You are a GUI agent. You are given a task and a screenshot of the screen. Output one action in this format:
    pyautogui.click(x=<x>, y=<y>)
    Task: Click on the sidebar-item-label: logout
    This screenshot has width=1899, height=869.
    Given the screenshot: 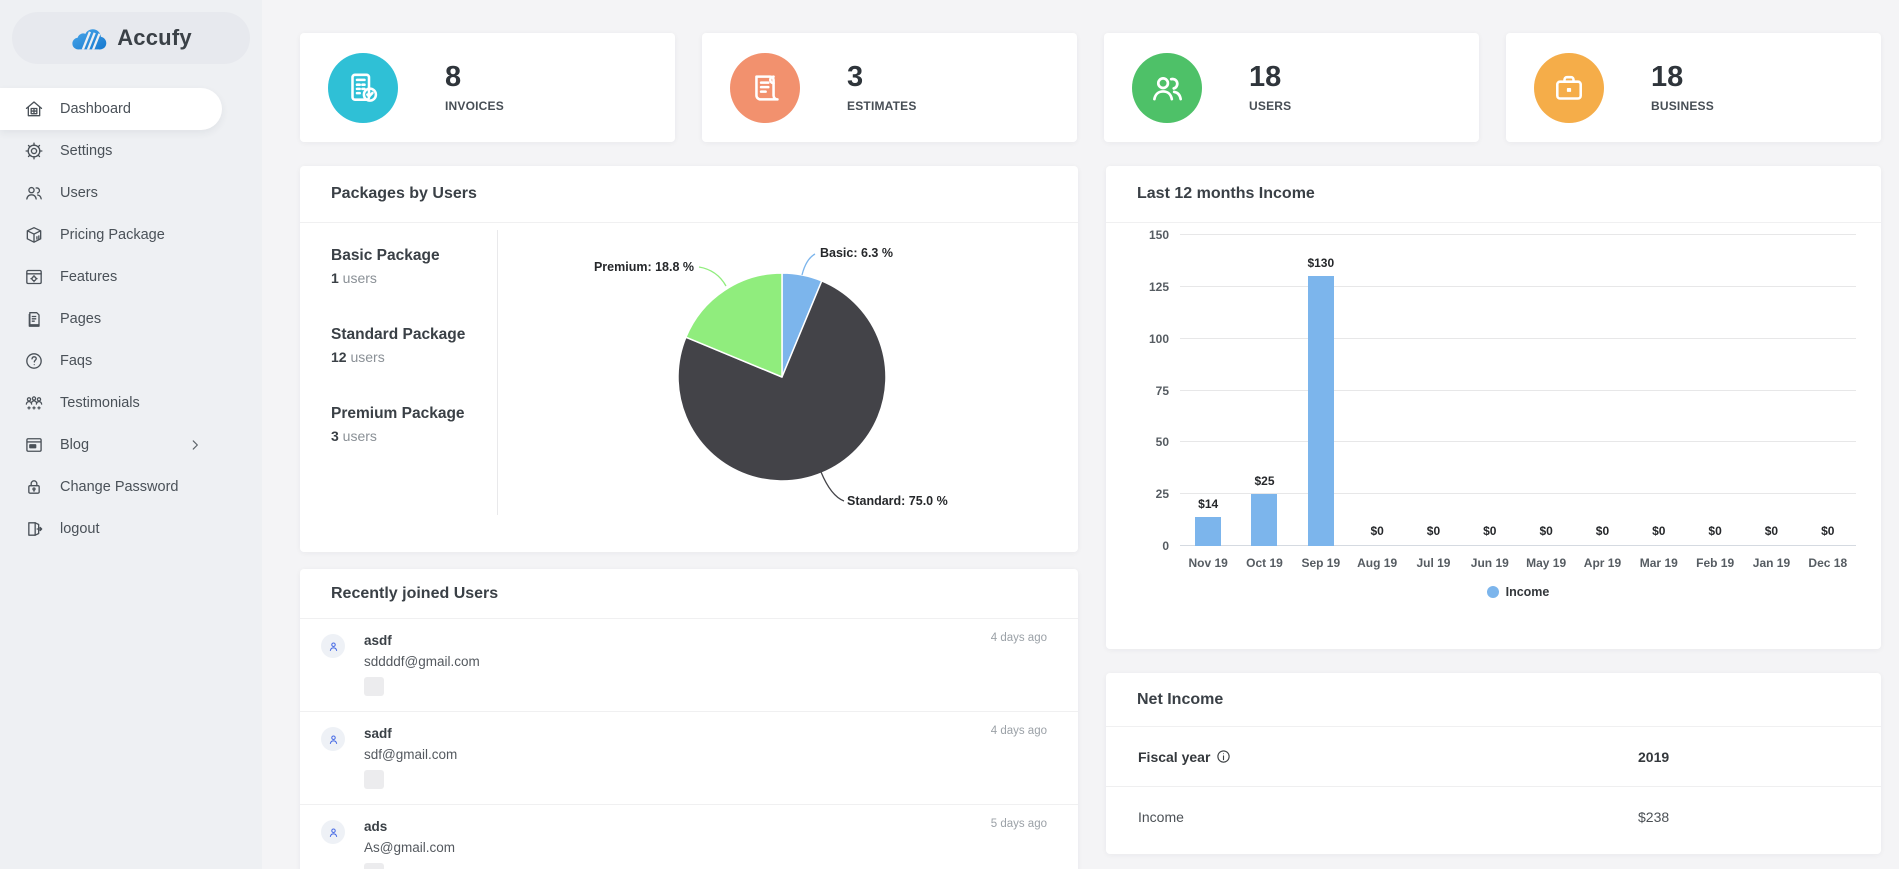 What is the action you would take?
    pyautogui.click(x=80, y=529)
    